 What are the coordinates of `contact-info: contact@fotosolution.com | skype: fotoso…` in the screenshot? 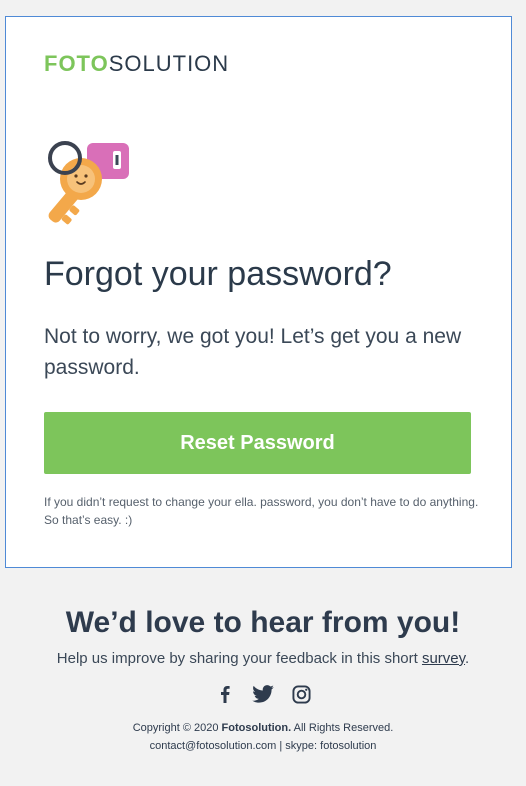 It's located at (263, 746).